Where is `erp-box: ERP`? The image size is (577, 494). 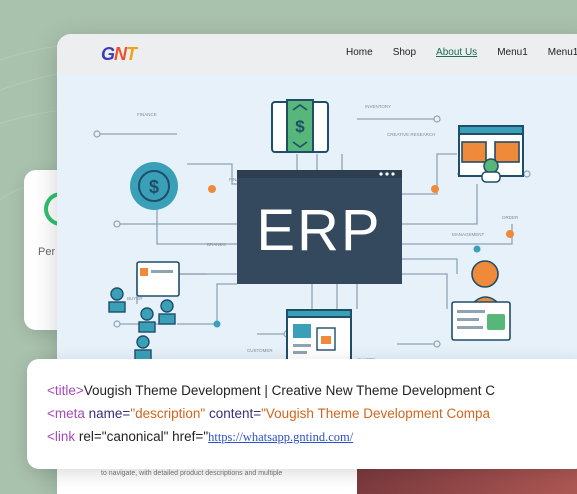
erp-box: ERP is located at coordinates (319, 227).